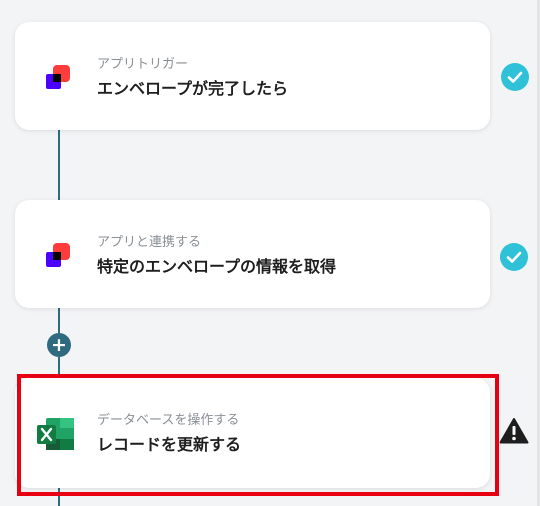 This screenshot has width=540, height=506. I want to click on add-step-button: +, so click(59, 345).